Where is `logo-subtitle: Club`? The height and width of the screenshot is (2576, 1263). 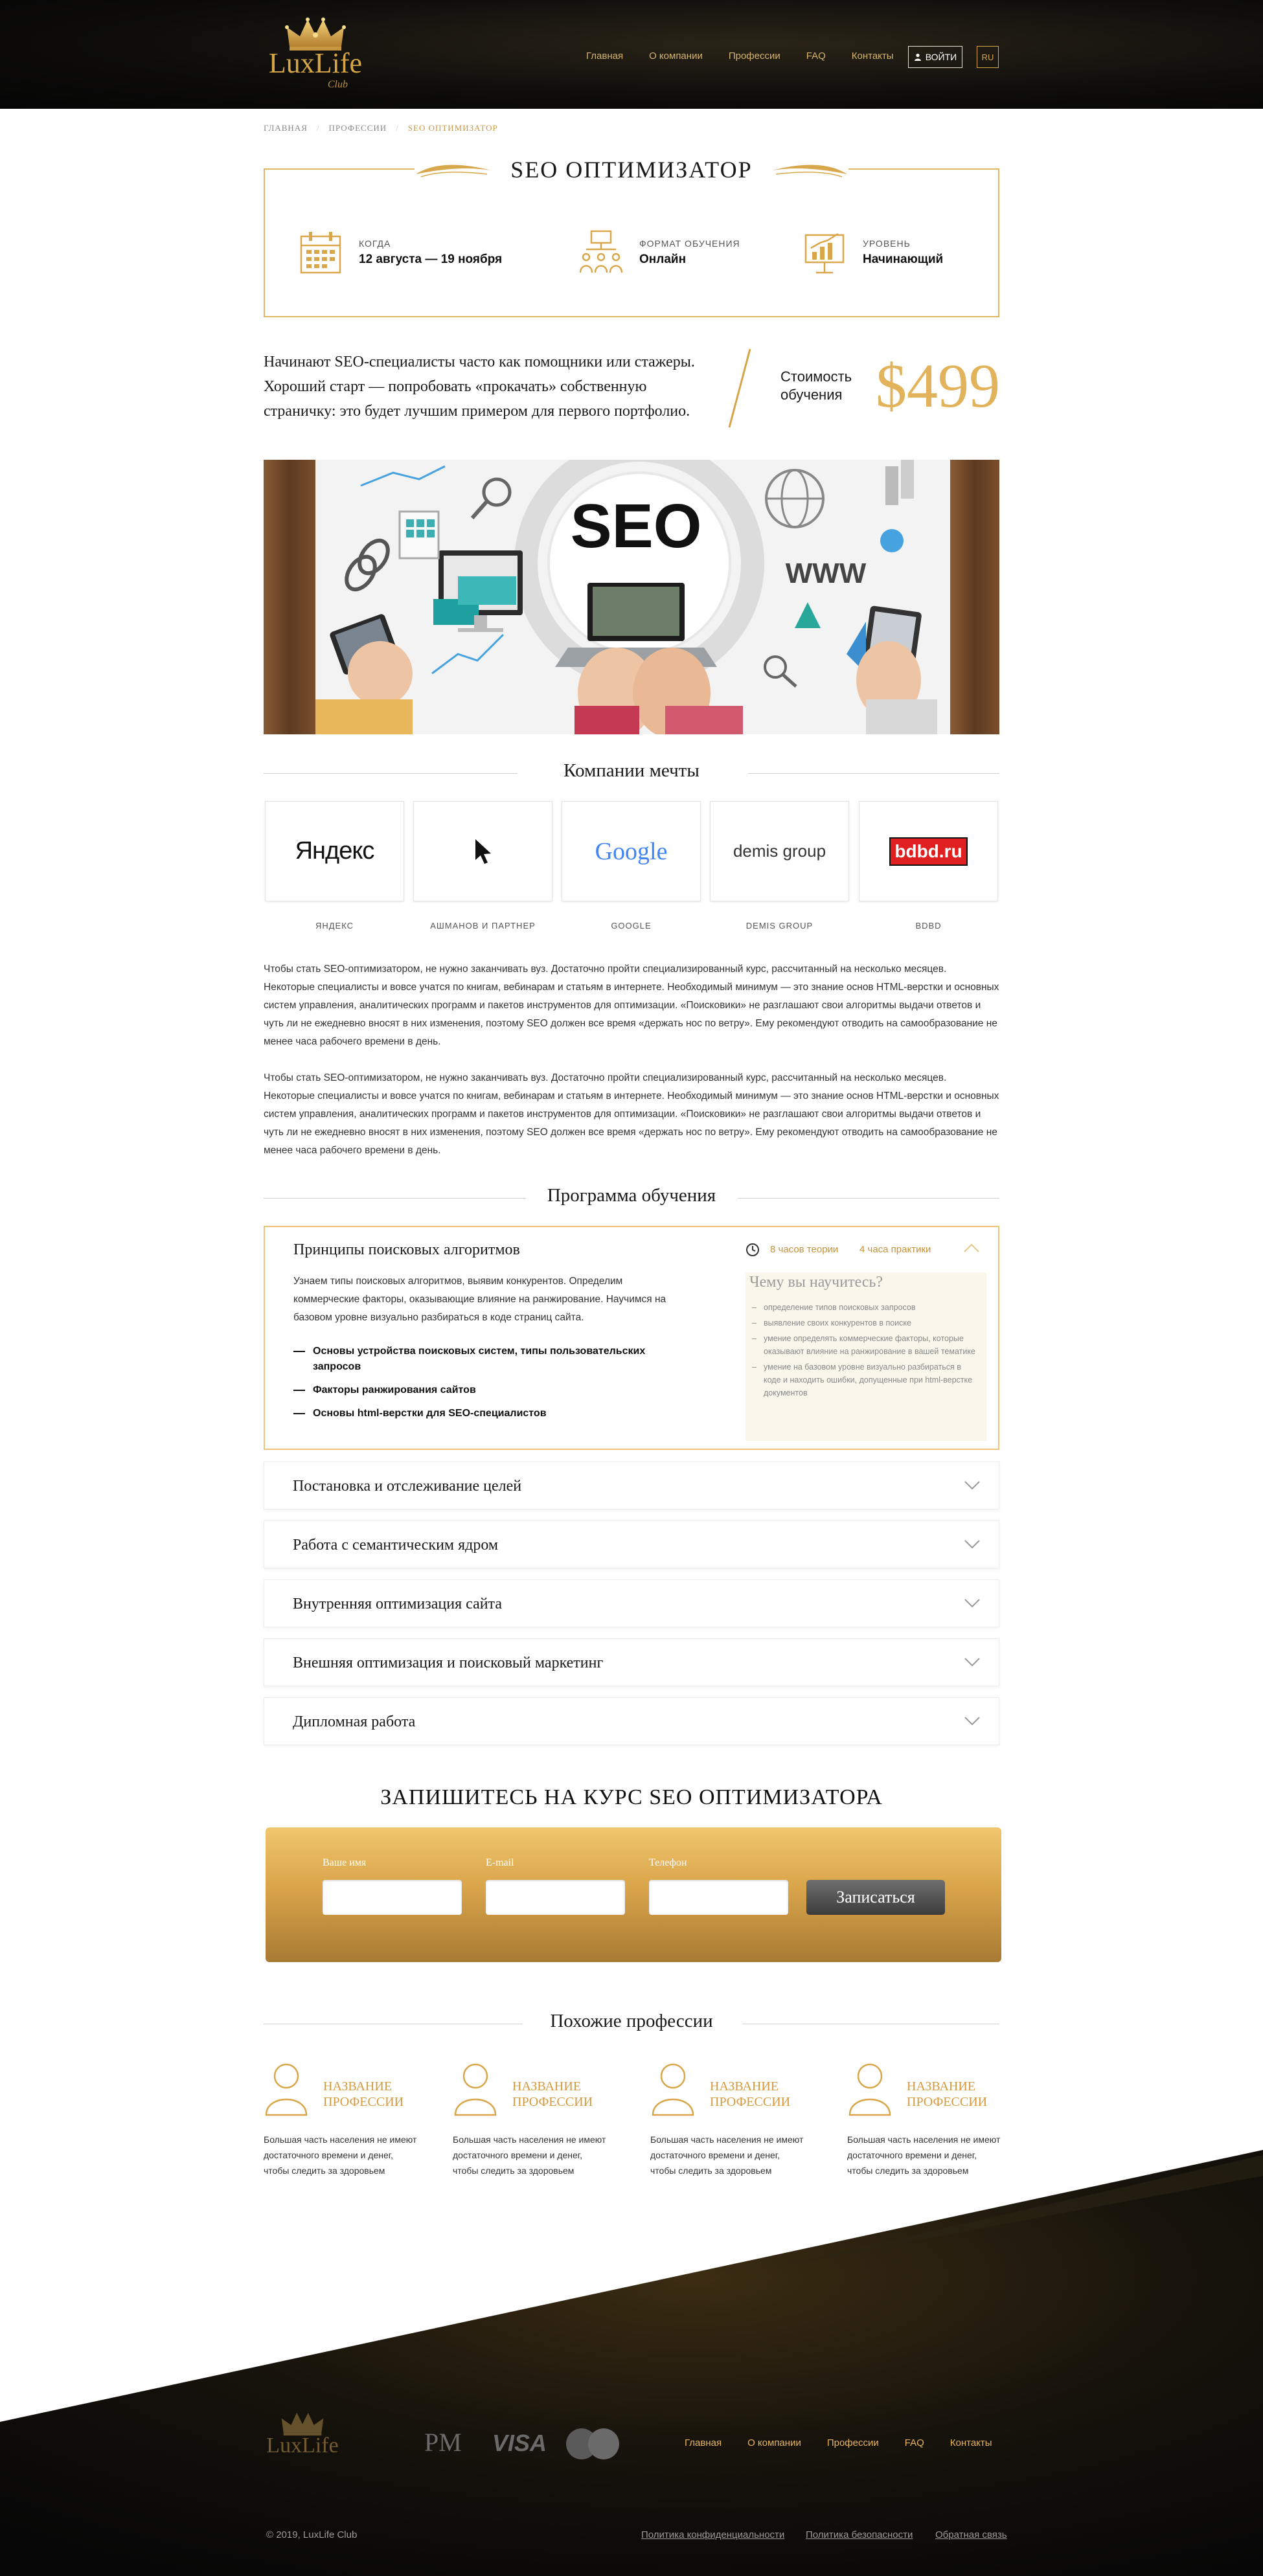 logo-subtitle: Club is located at coordinates (337, 84).